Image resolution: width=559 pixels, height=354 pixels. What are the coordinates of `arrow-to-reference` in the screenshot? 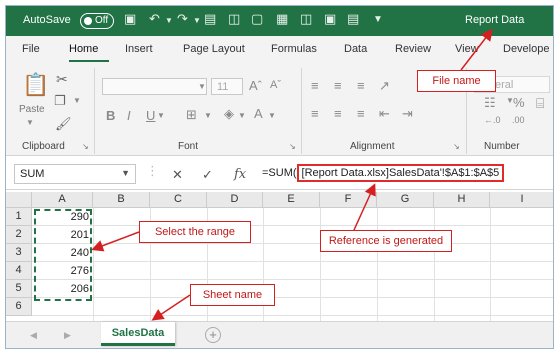 It's located at (364, 207).